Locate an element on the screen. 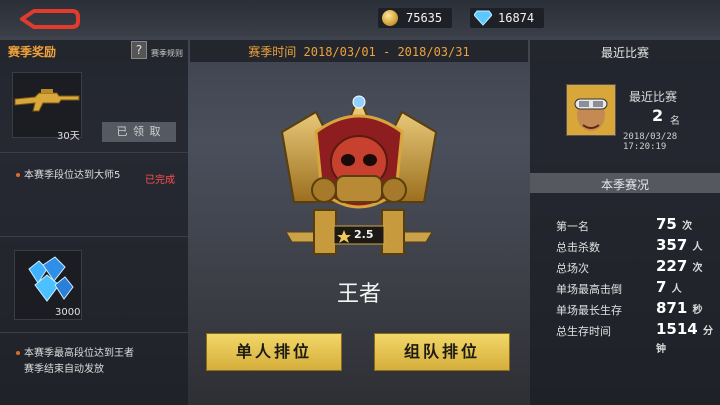 The height and width of the screenshot is (405, 720). reward1-task-text: 本赛季段位达到大师5 is located at coordinates (72, 175).